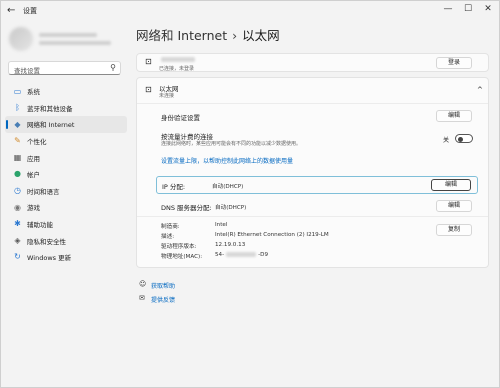  I want to click on dns-assignment-label: DNS 服务器分配:, so click(186, 208).